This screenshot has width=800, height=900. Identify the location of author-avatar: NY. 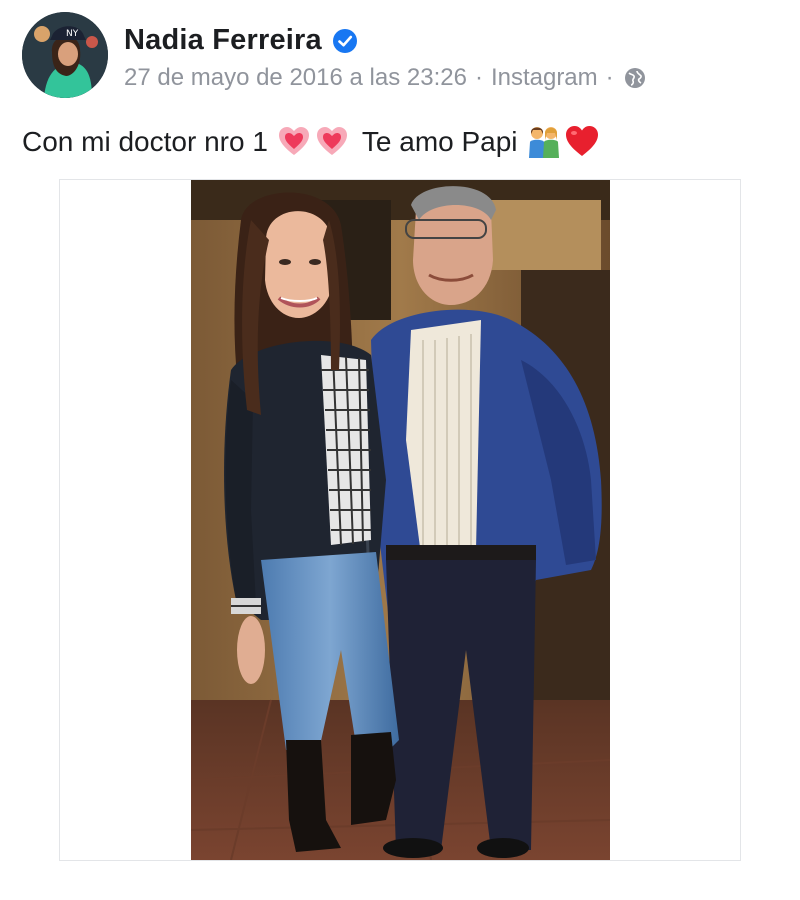
(65, 55).